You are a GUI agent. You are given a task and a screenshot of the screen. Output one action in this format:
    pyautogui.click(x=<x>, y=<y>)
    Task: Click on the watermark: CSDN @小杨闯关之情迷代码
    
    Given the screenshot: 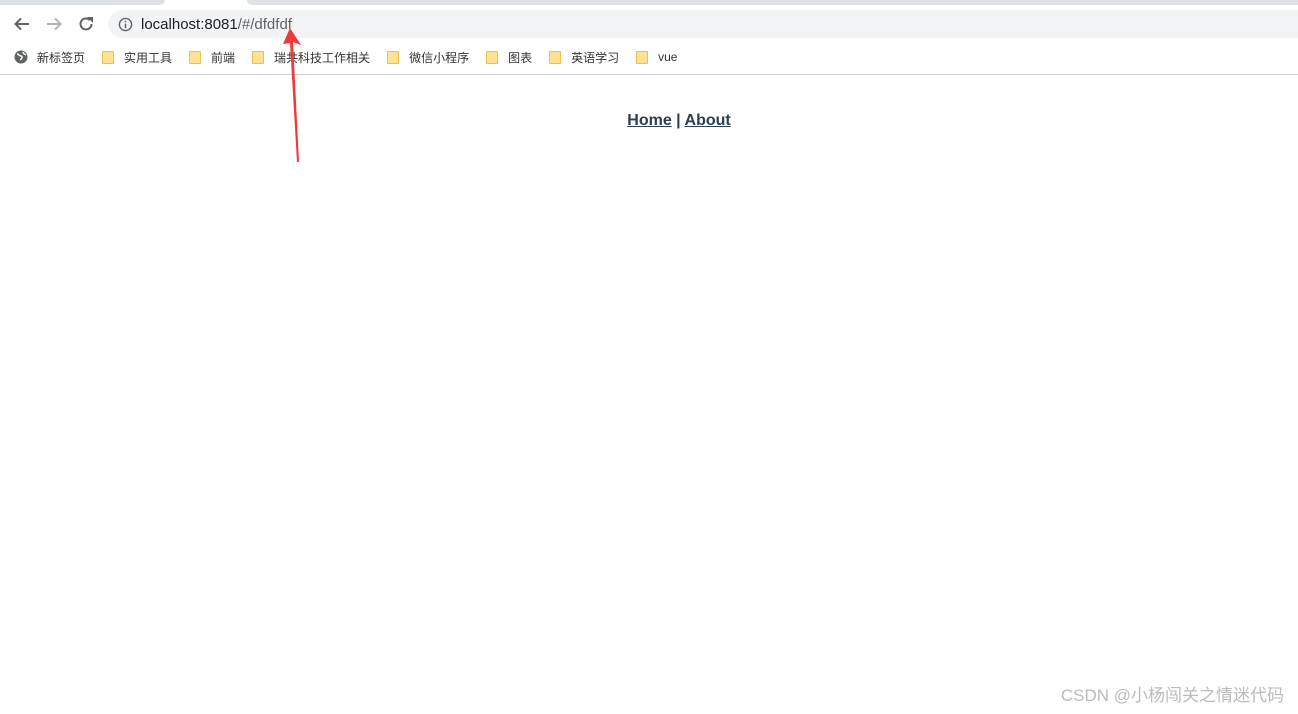 What is the action you would take?
    pyautogui.click(x=1172, y=695)
    